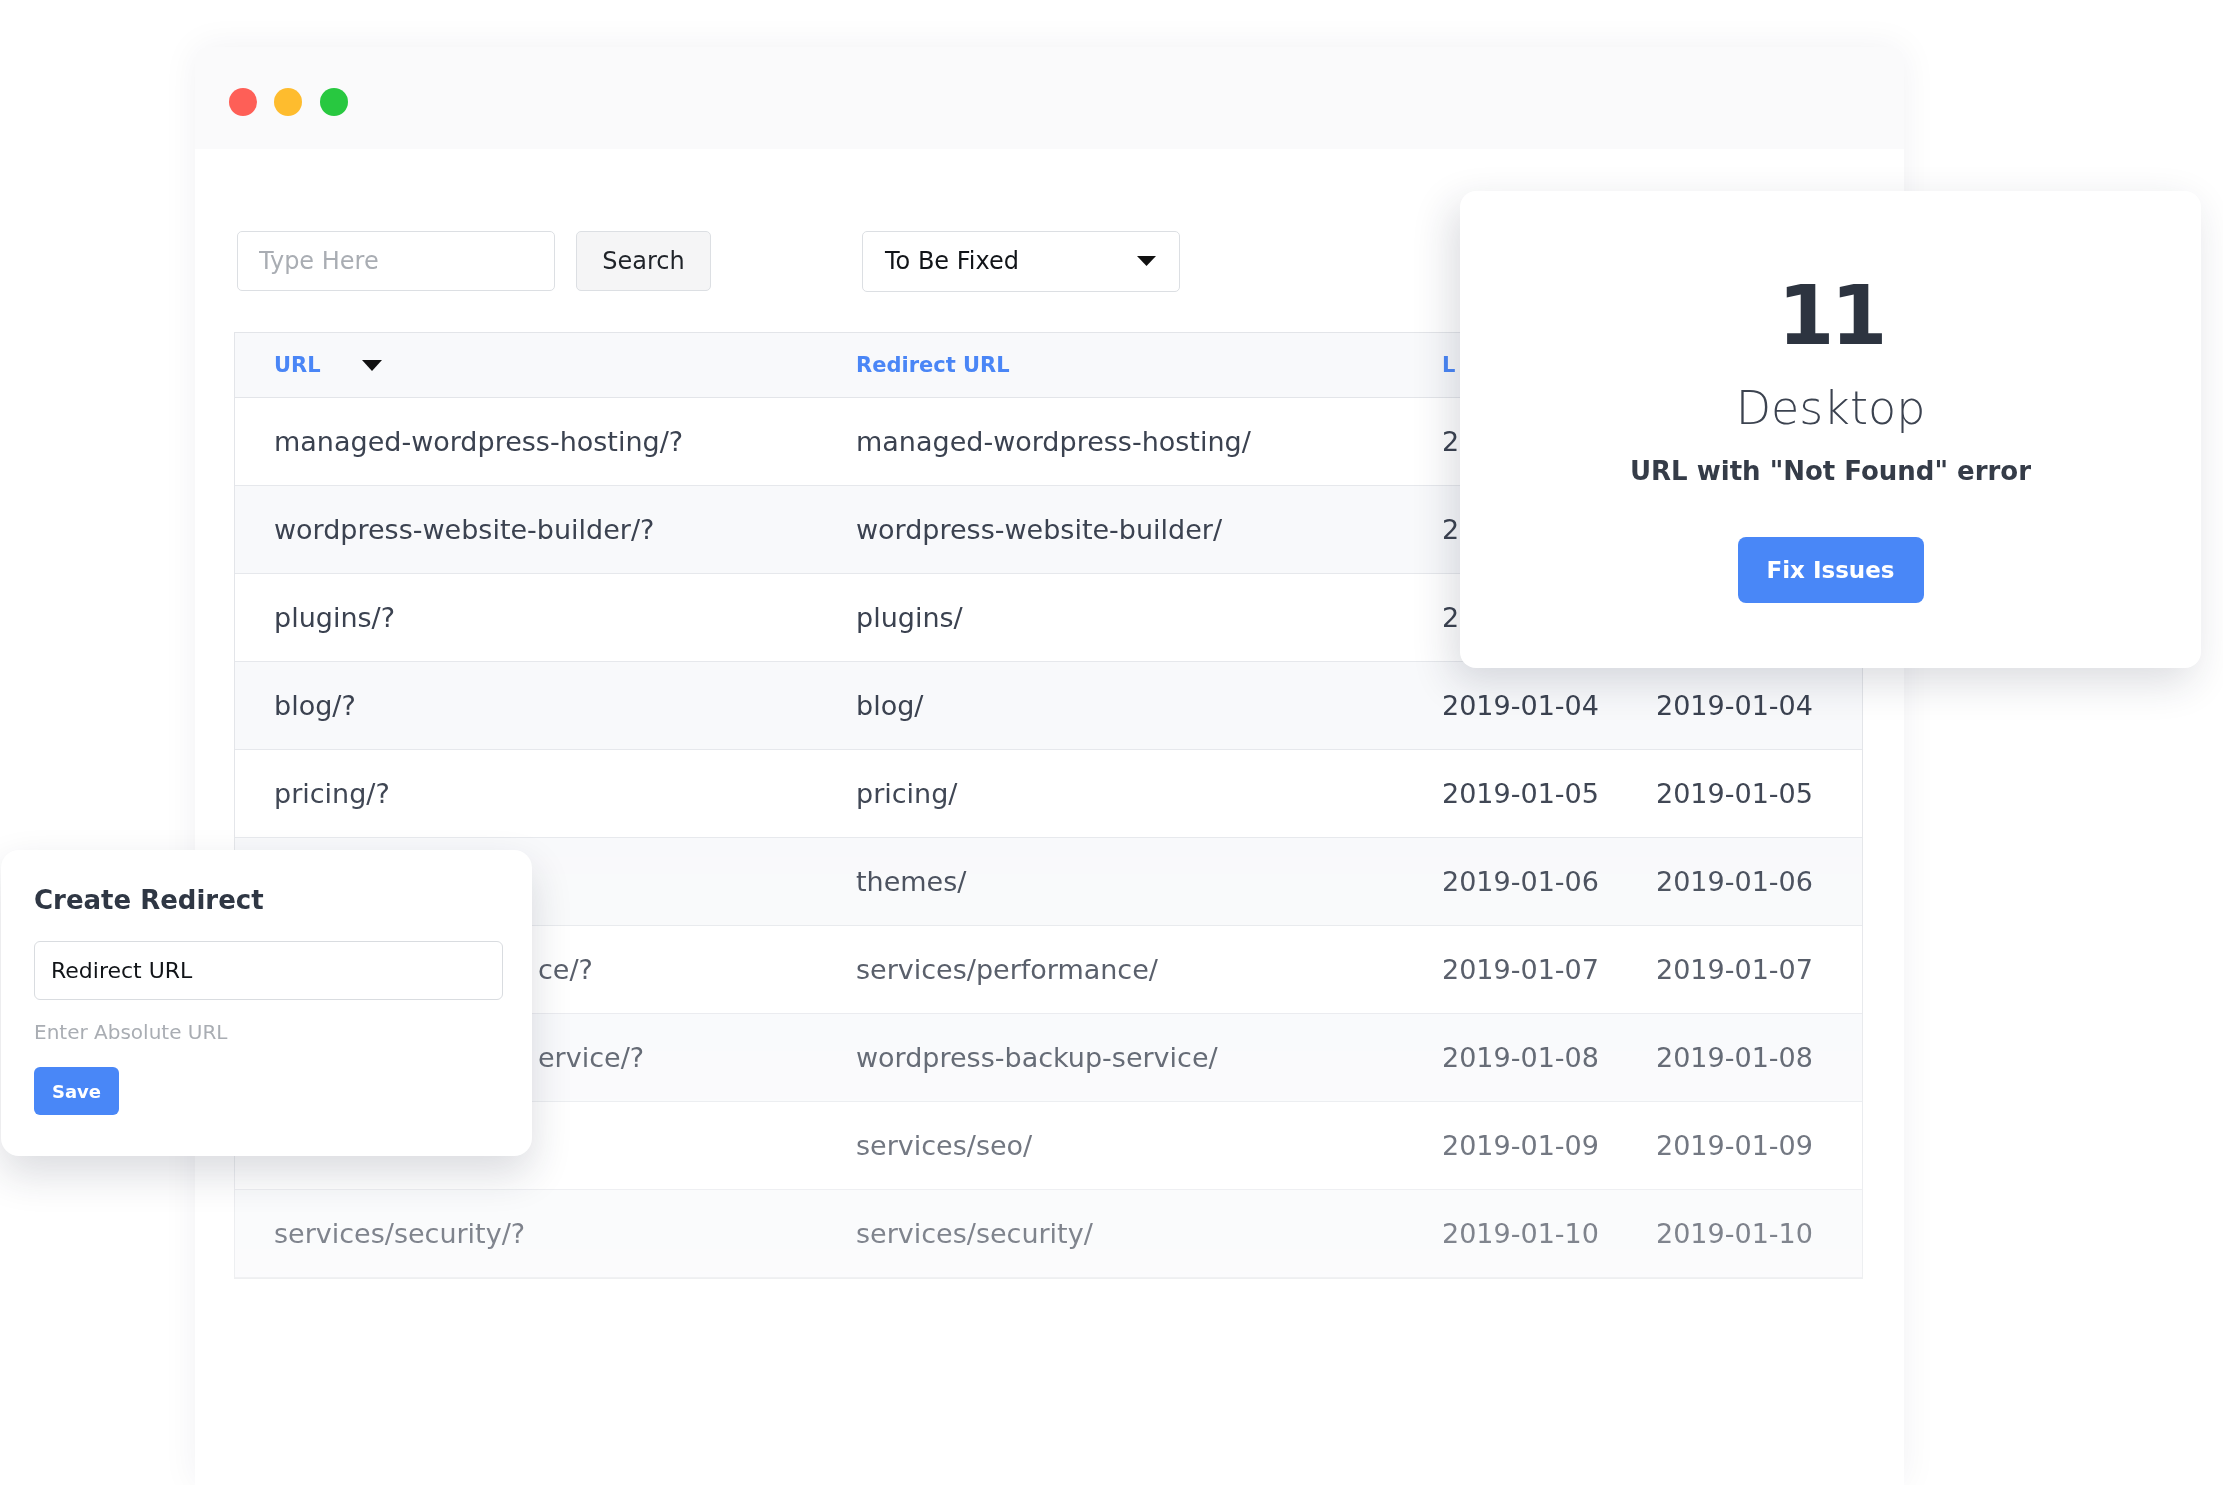 The width and height of the screenshot is (2223, 1485). Describe the element at coordinates (1037, 1057) in the screenshot. I see `table-cell: wordpress-backup-service/` at that location.